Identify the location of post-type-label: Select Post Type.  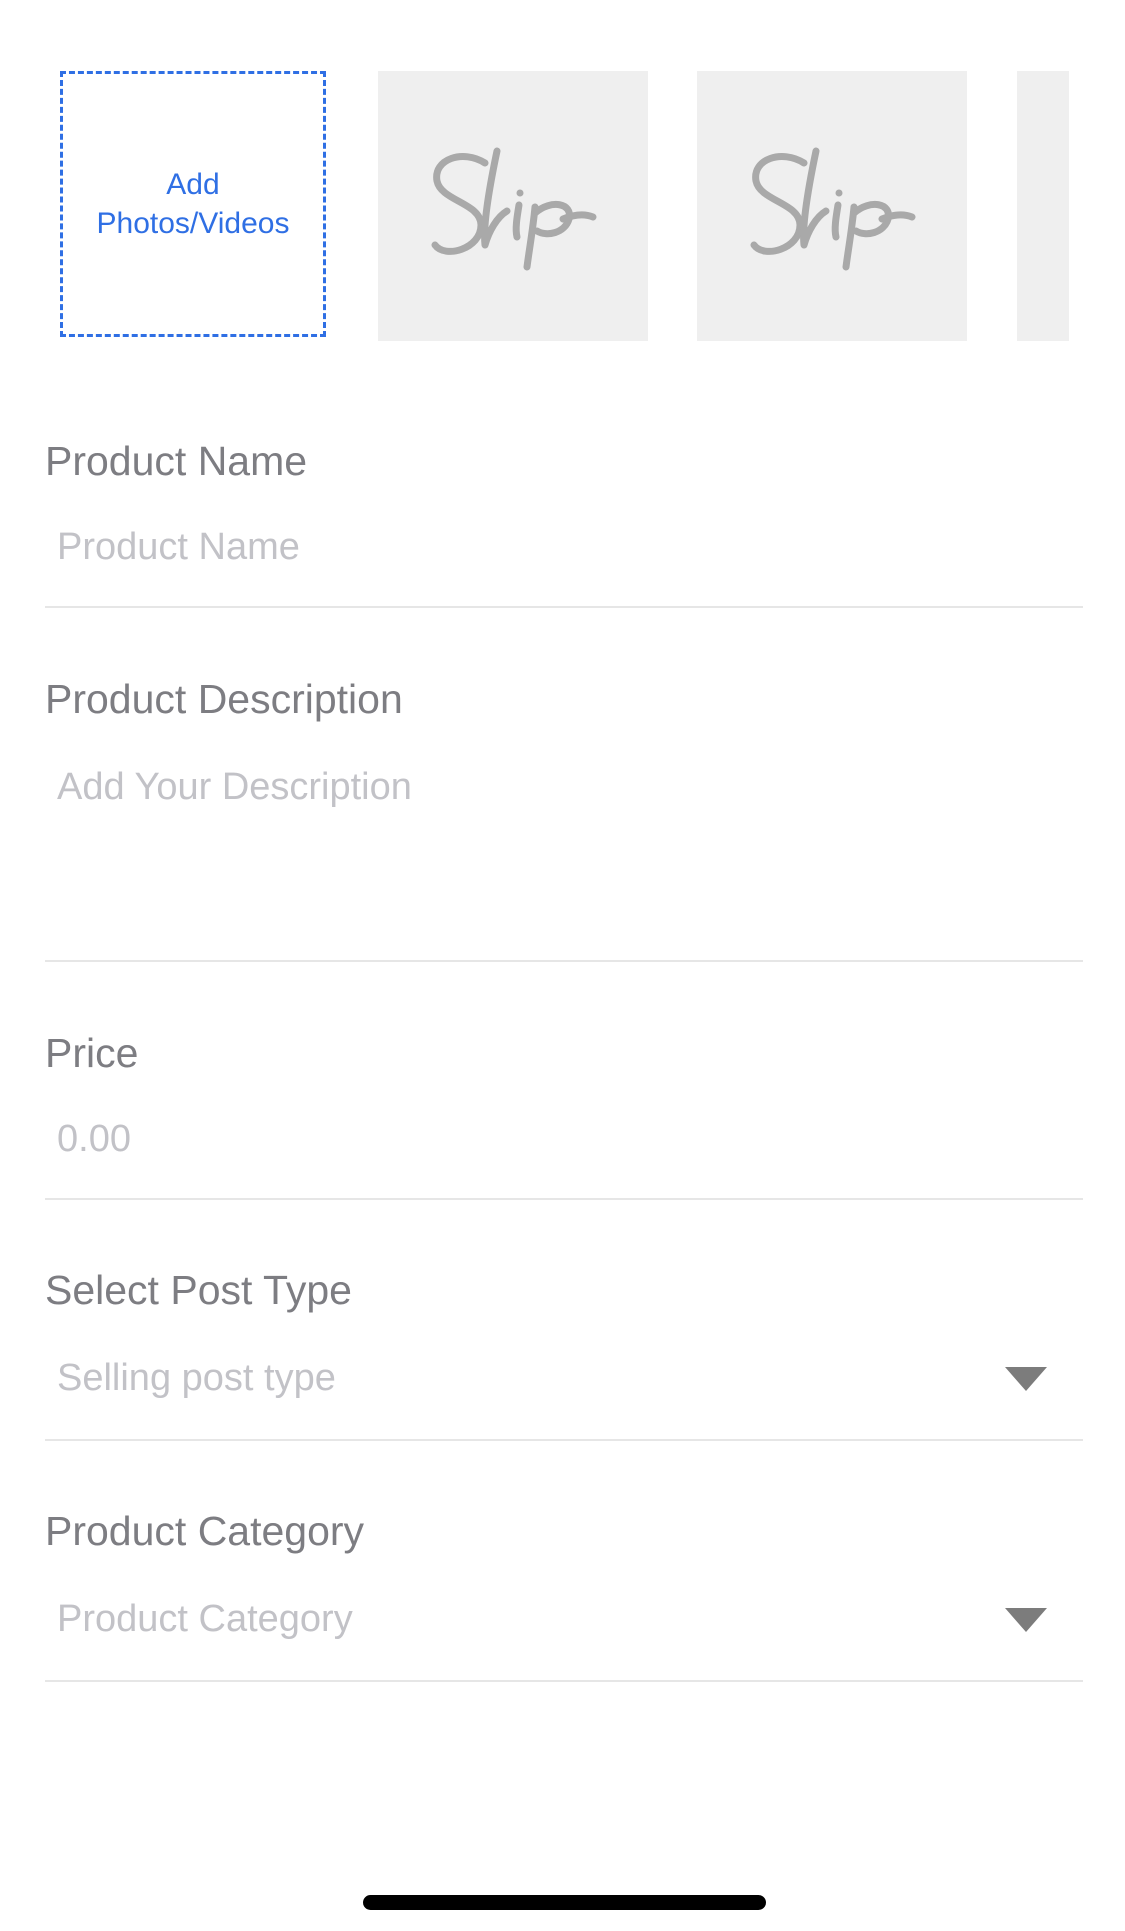
(198, 1290).